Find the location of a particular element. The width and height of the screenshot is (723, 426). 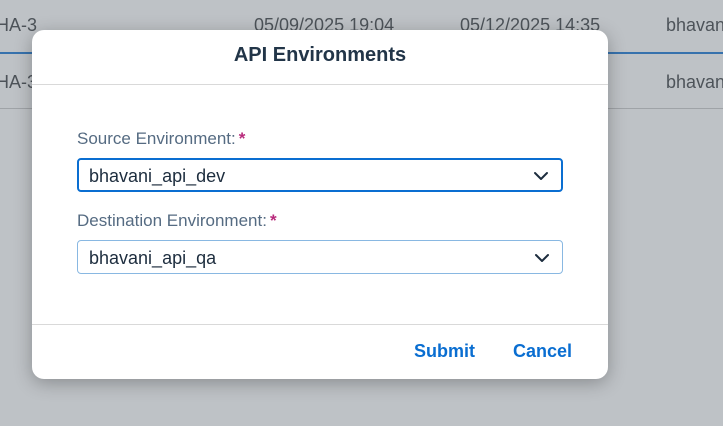

source-environment-label-text: Source Environment: is located at coordinates (156, 138).